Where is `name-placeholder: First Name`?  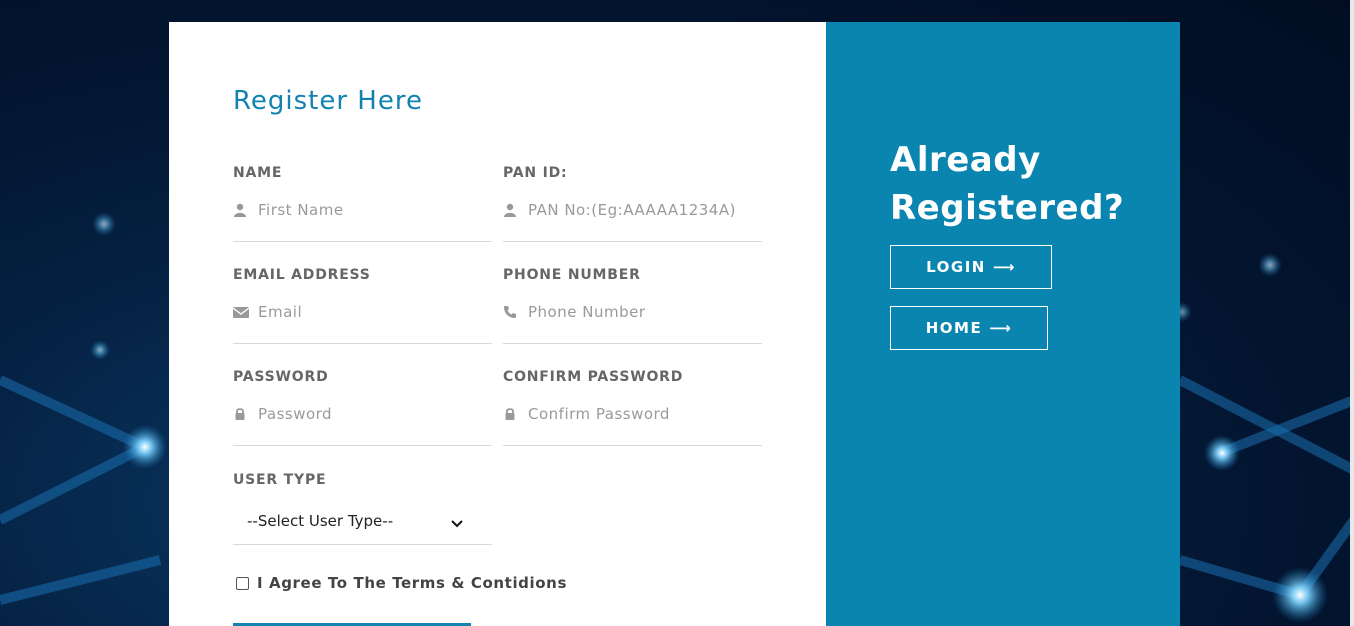
name-placeholder: First Name is located at coordinates (301, 210).